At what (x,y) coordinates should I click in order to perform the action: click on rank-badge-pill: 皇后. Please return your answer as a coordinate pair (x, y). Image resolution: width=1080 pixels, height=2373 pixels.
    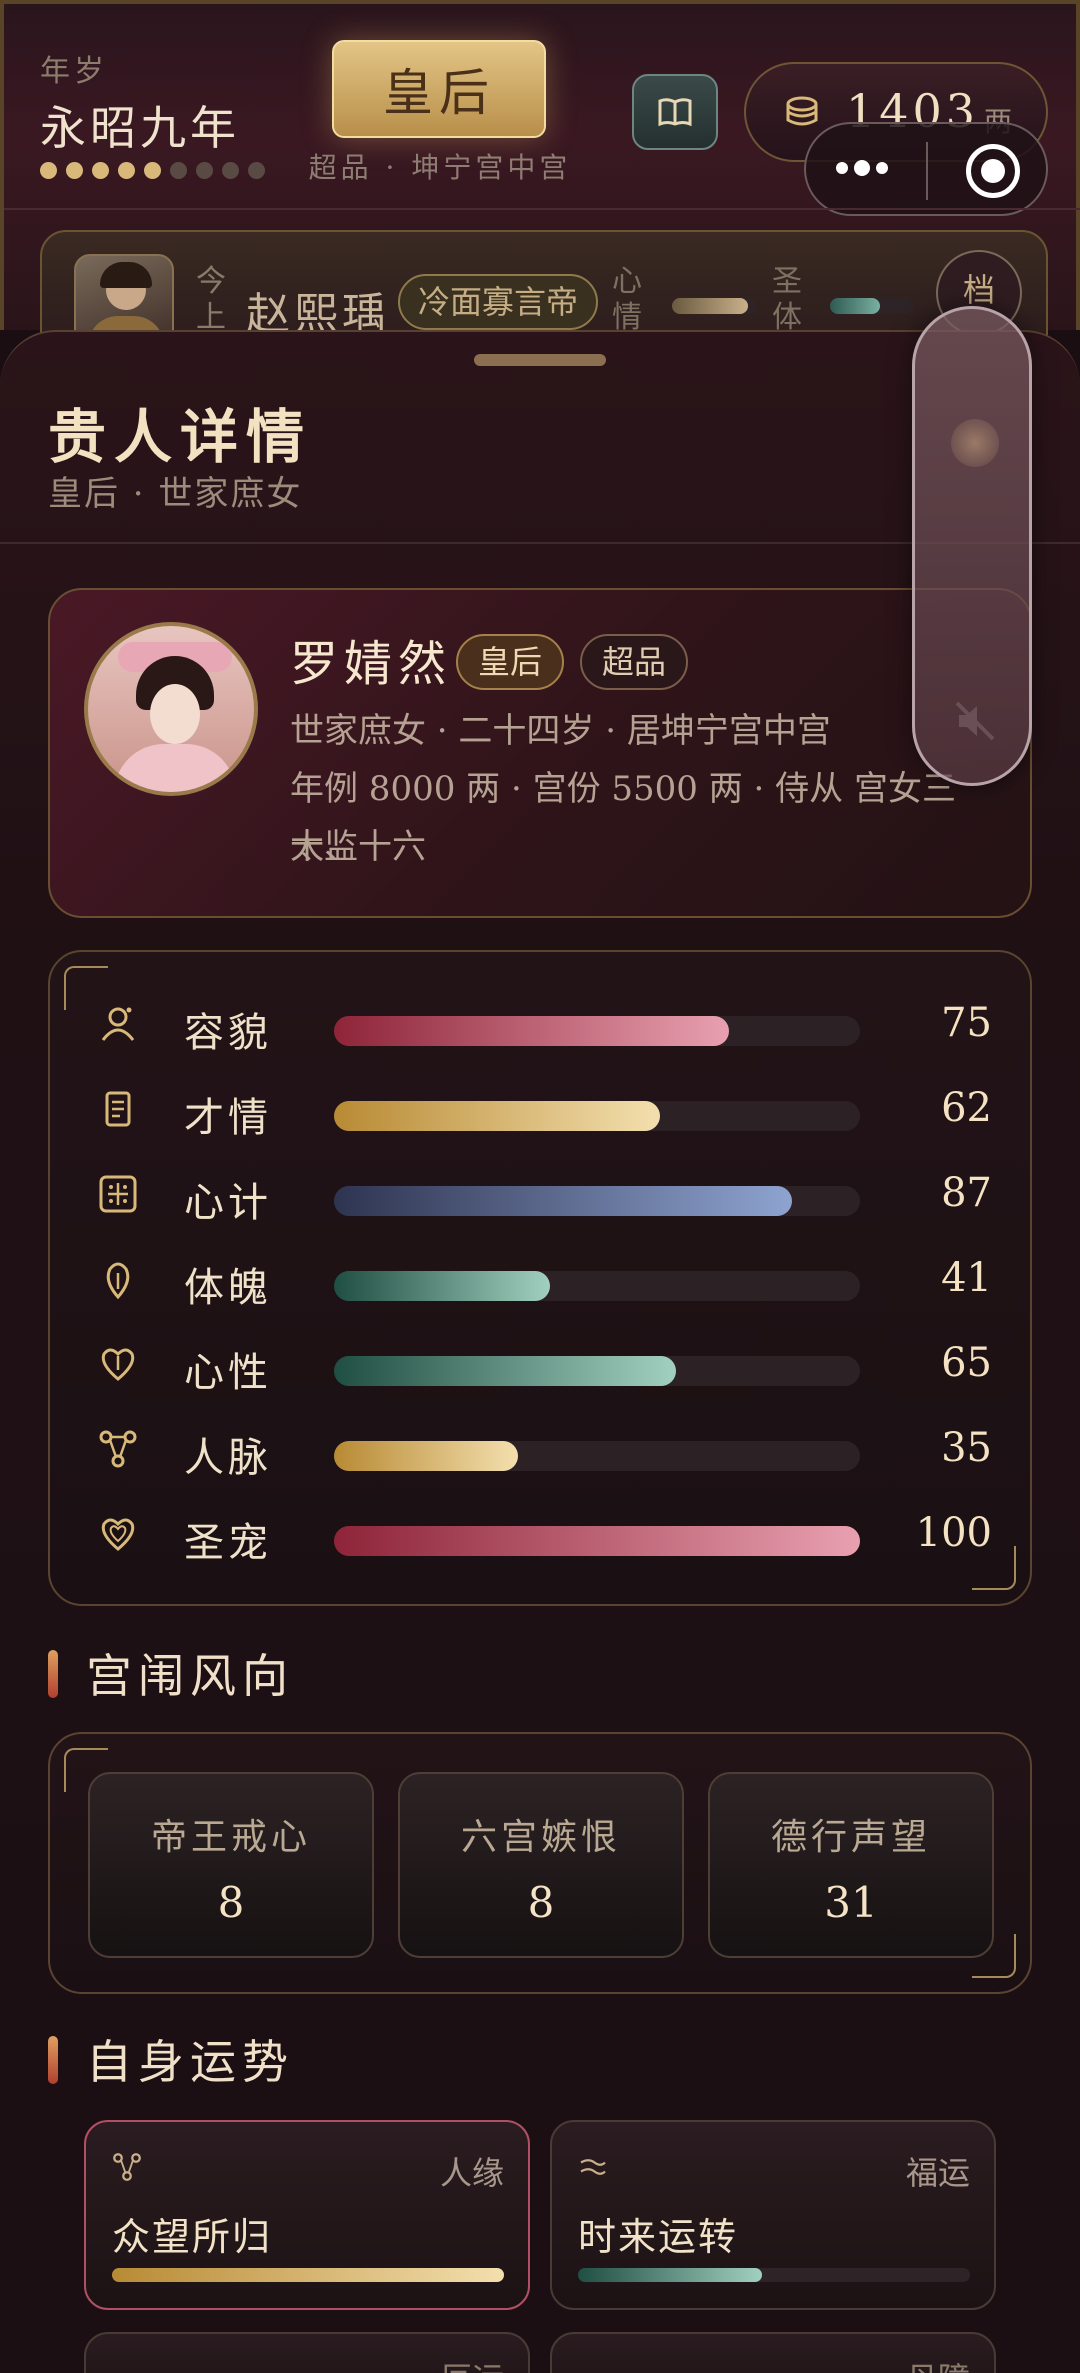
    Looking at the image, I should click on (510, 662).